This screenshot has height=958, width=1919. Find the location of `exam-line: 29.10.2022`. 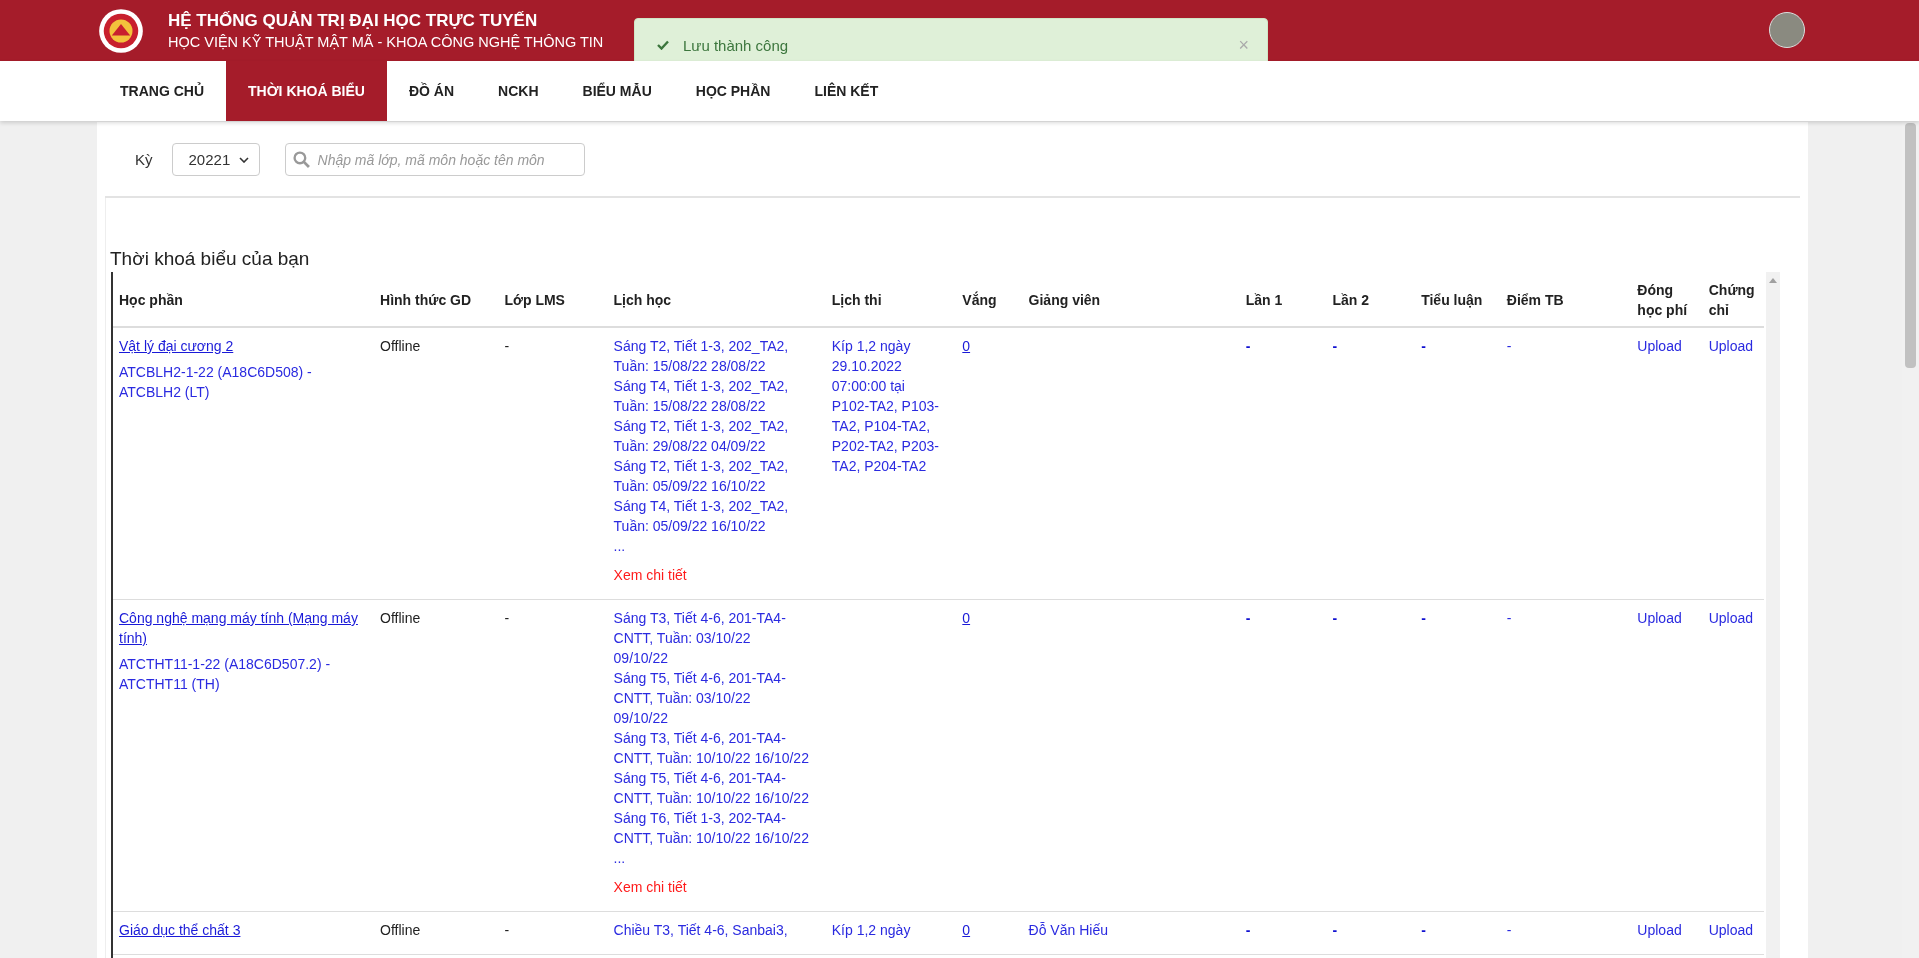

exam-line: 29.10.2022 is located at coordinates (867, 366).